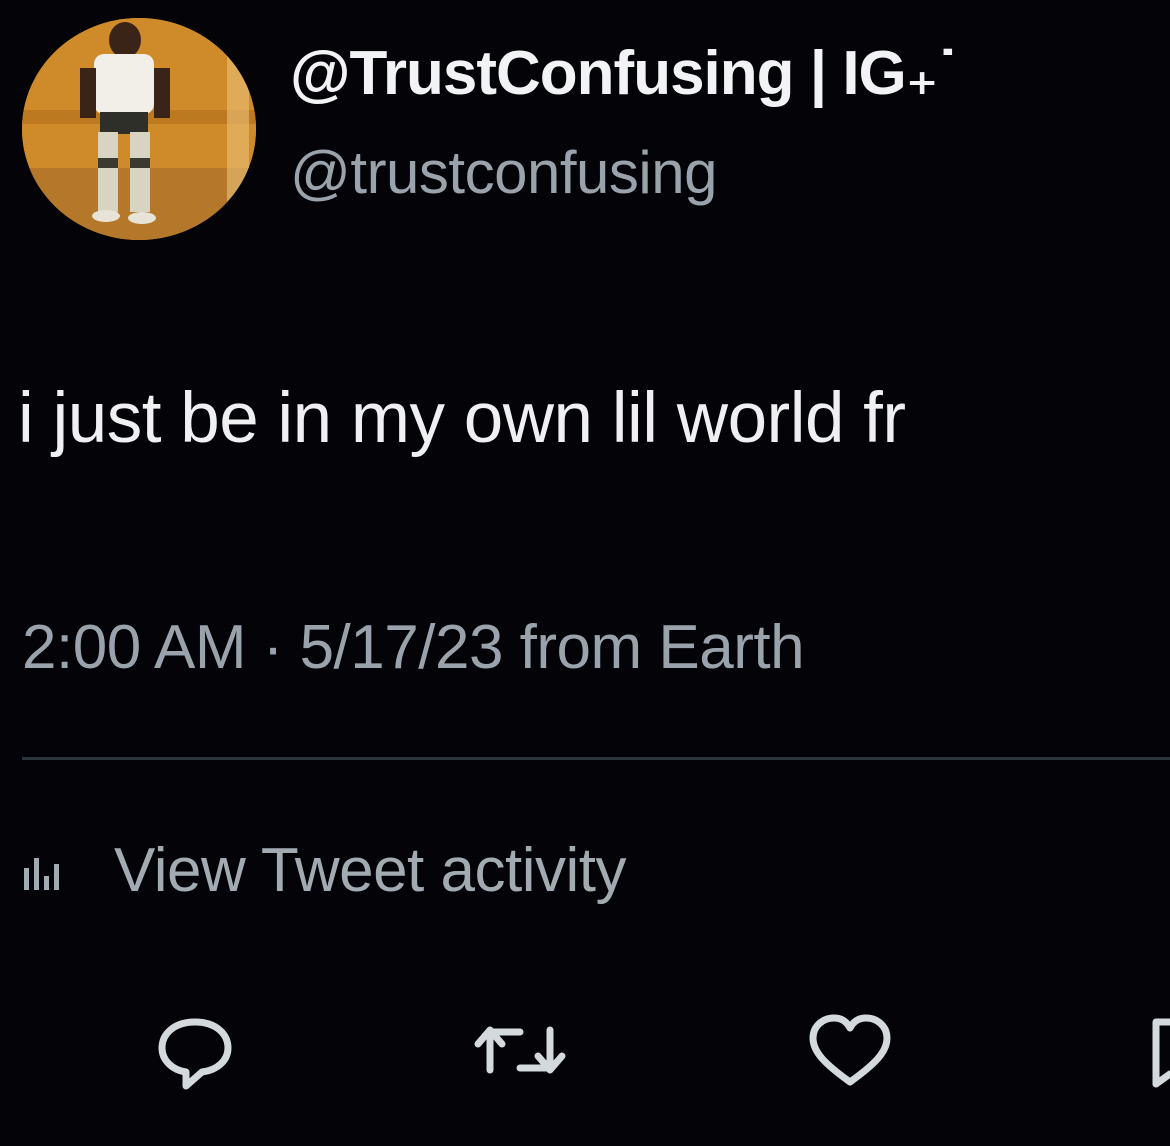 The width and height of the screenshot is (1170, 1146). Describe the element at coordinates (624, 72) in the screenshot. I see `display-name: @TrustConfusing | IG₊˙` at that location.